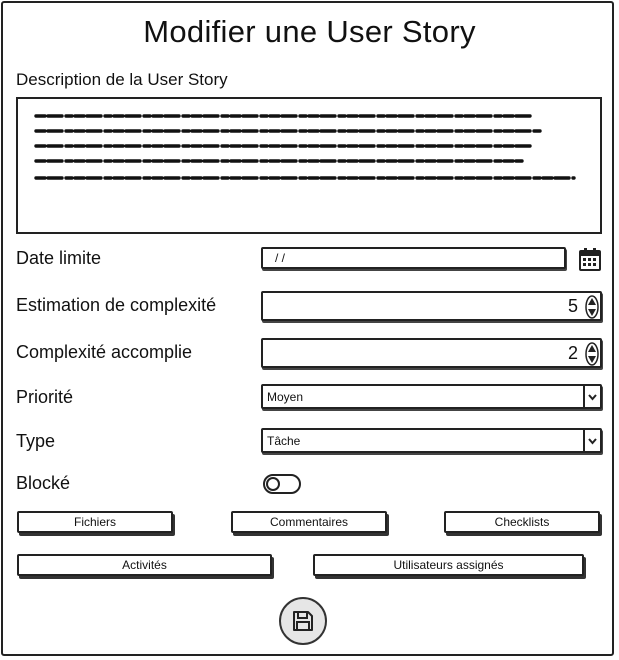 Image resolution: width=619 pixels, height=660 pixels. Describe the element at coordinates (284, 441) in the screenshot. I see `type-value: Tâche` at that location.